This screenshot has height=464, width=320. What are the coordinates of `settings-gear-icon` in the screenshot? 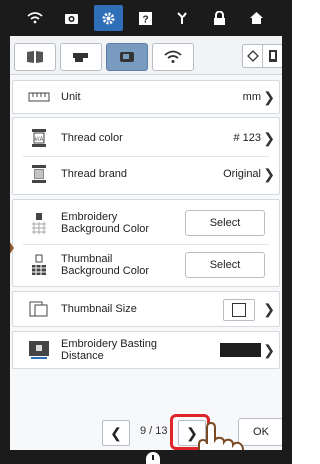 It's located at (108, 18).